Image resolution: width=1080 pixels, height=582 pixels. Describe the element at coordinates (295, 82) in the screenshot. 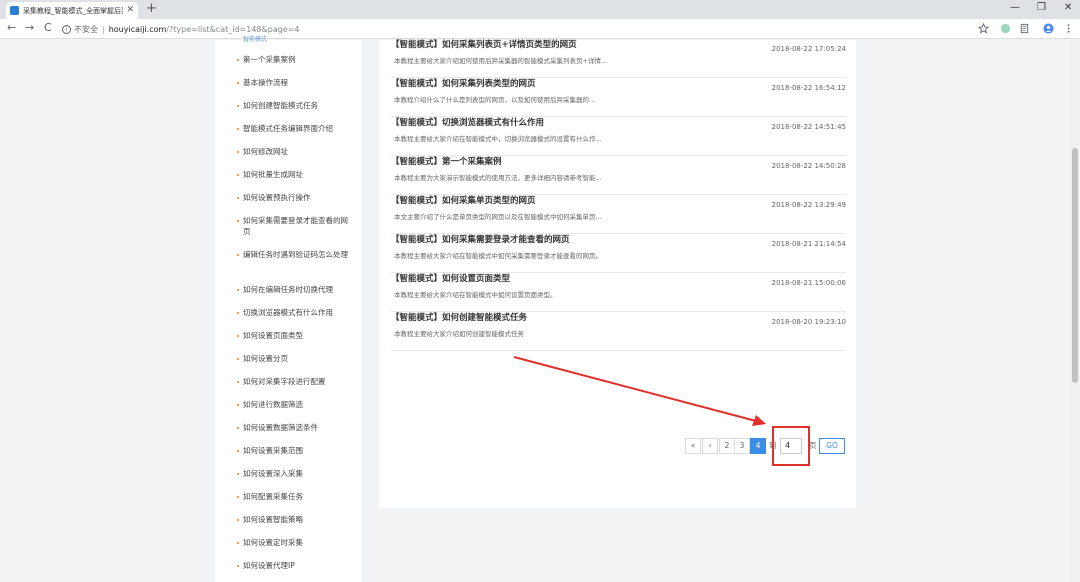

I see `sidebar-item: 基本操作流程` at that location.